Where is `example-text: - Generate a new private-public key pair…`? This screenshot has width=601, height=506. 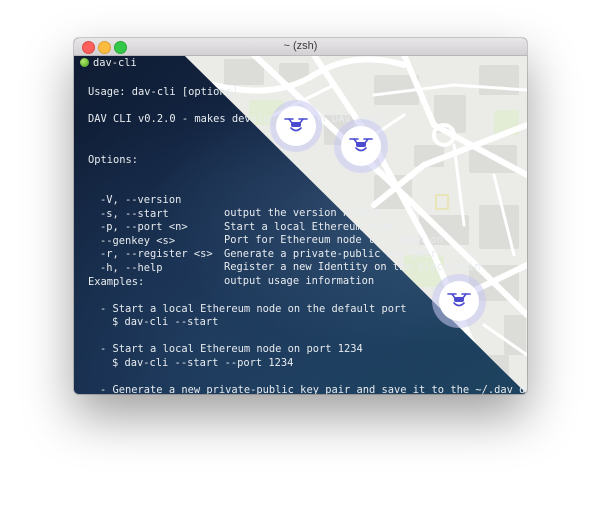
example-text: - Generate a new private-public key pair… is located at coordinates (313, 389).